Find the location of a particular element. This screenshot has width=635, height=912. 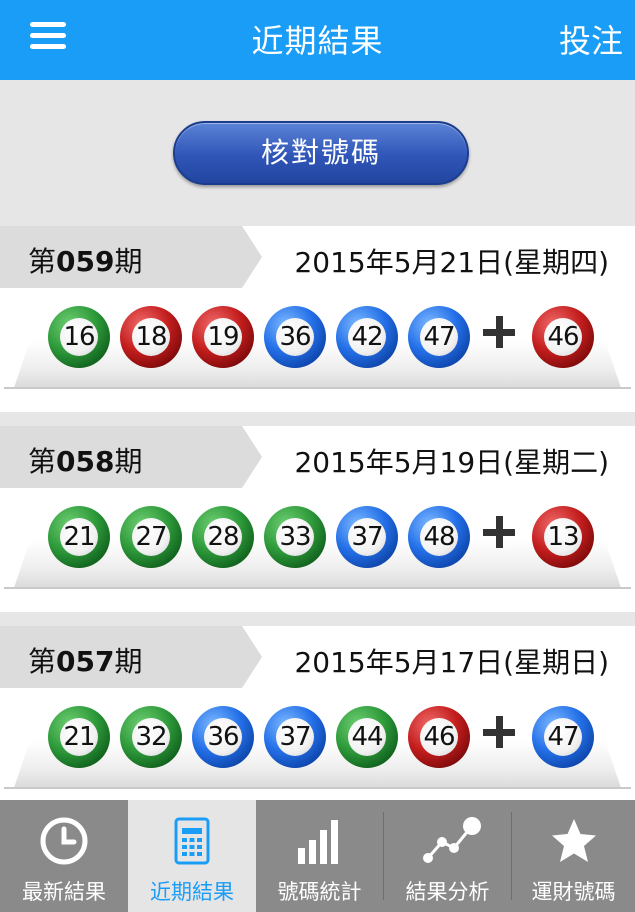

ball-number: 13 is located at coordinates (563, 537).